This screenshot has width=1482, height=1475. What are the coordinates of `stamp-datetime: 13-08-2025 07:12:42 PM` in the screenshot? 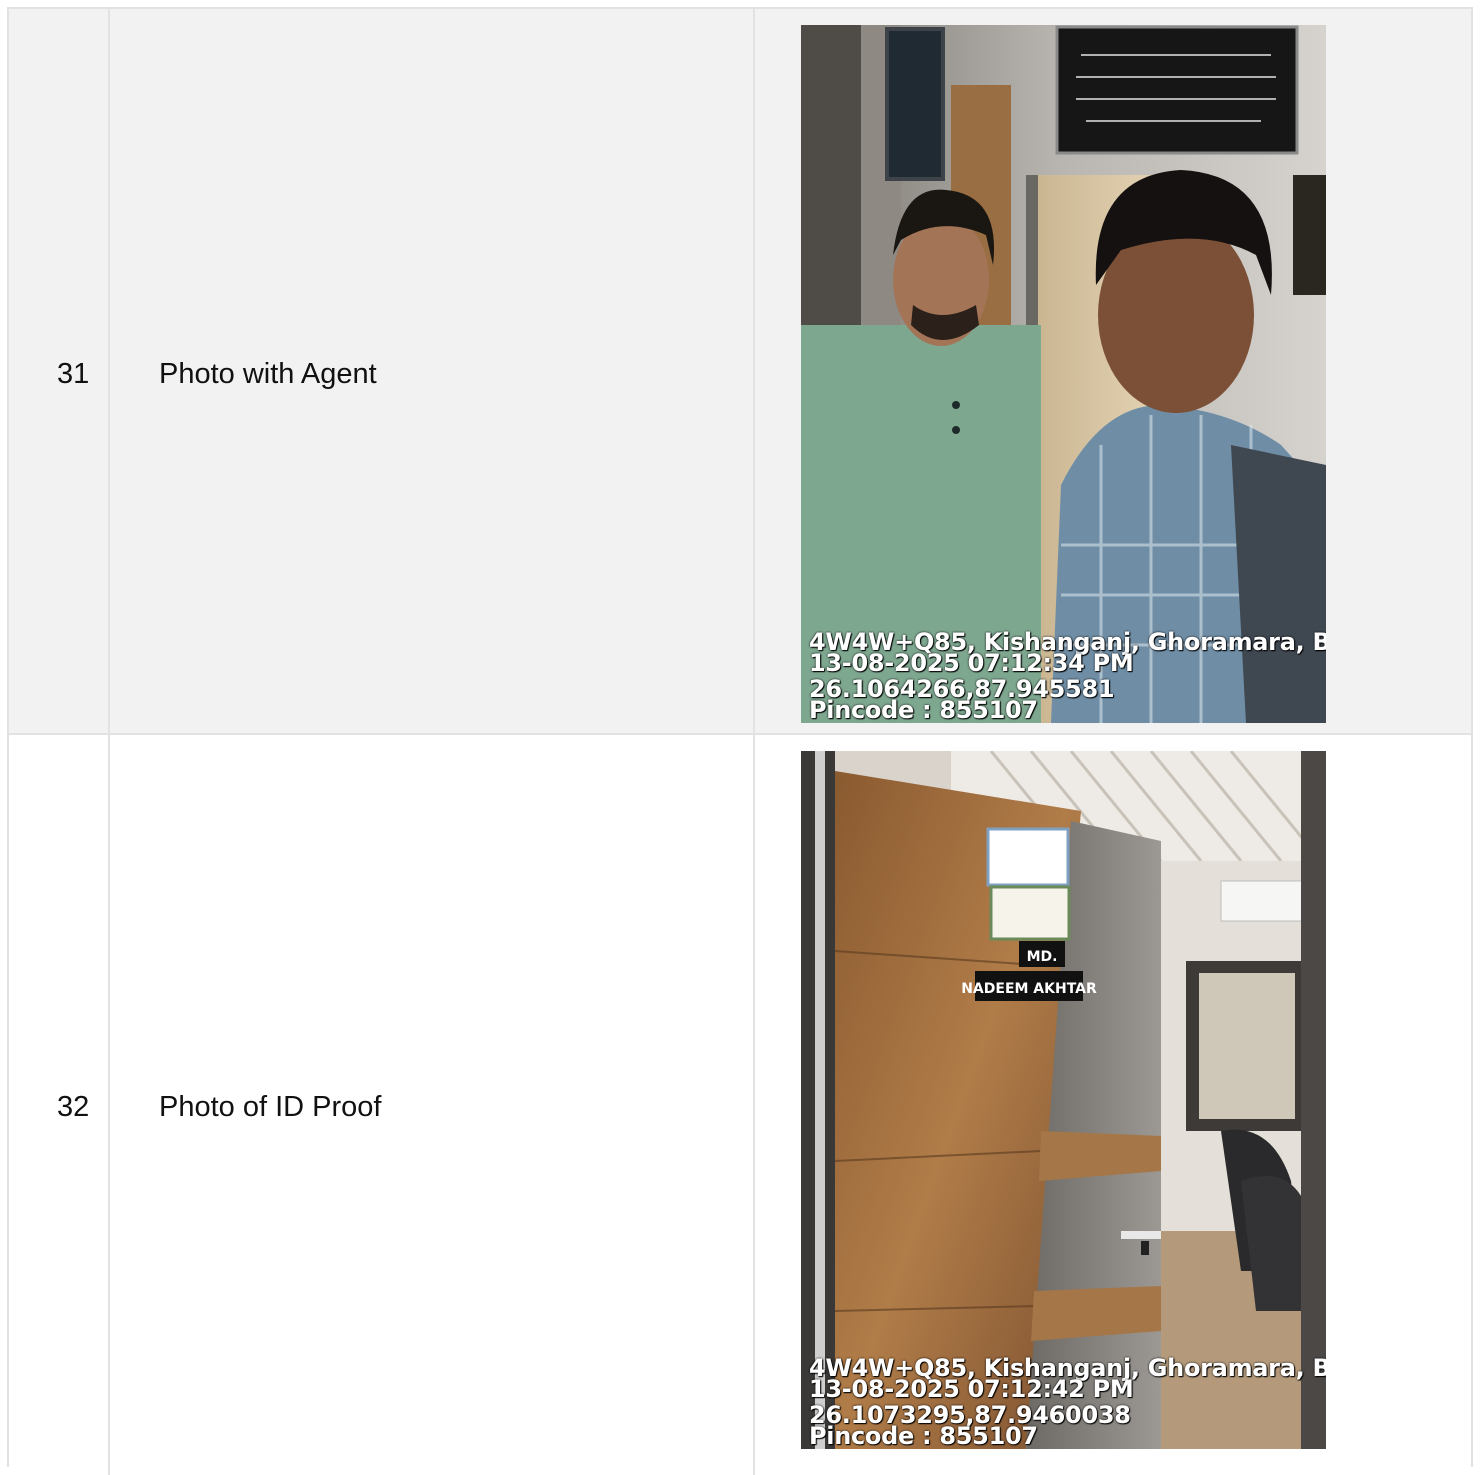 It's located at (971, 1389).